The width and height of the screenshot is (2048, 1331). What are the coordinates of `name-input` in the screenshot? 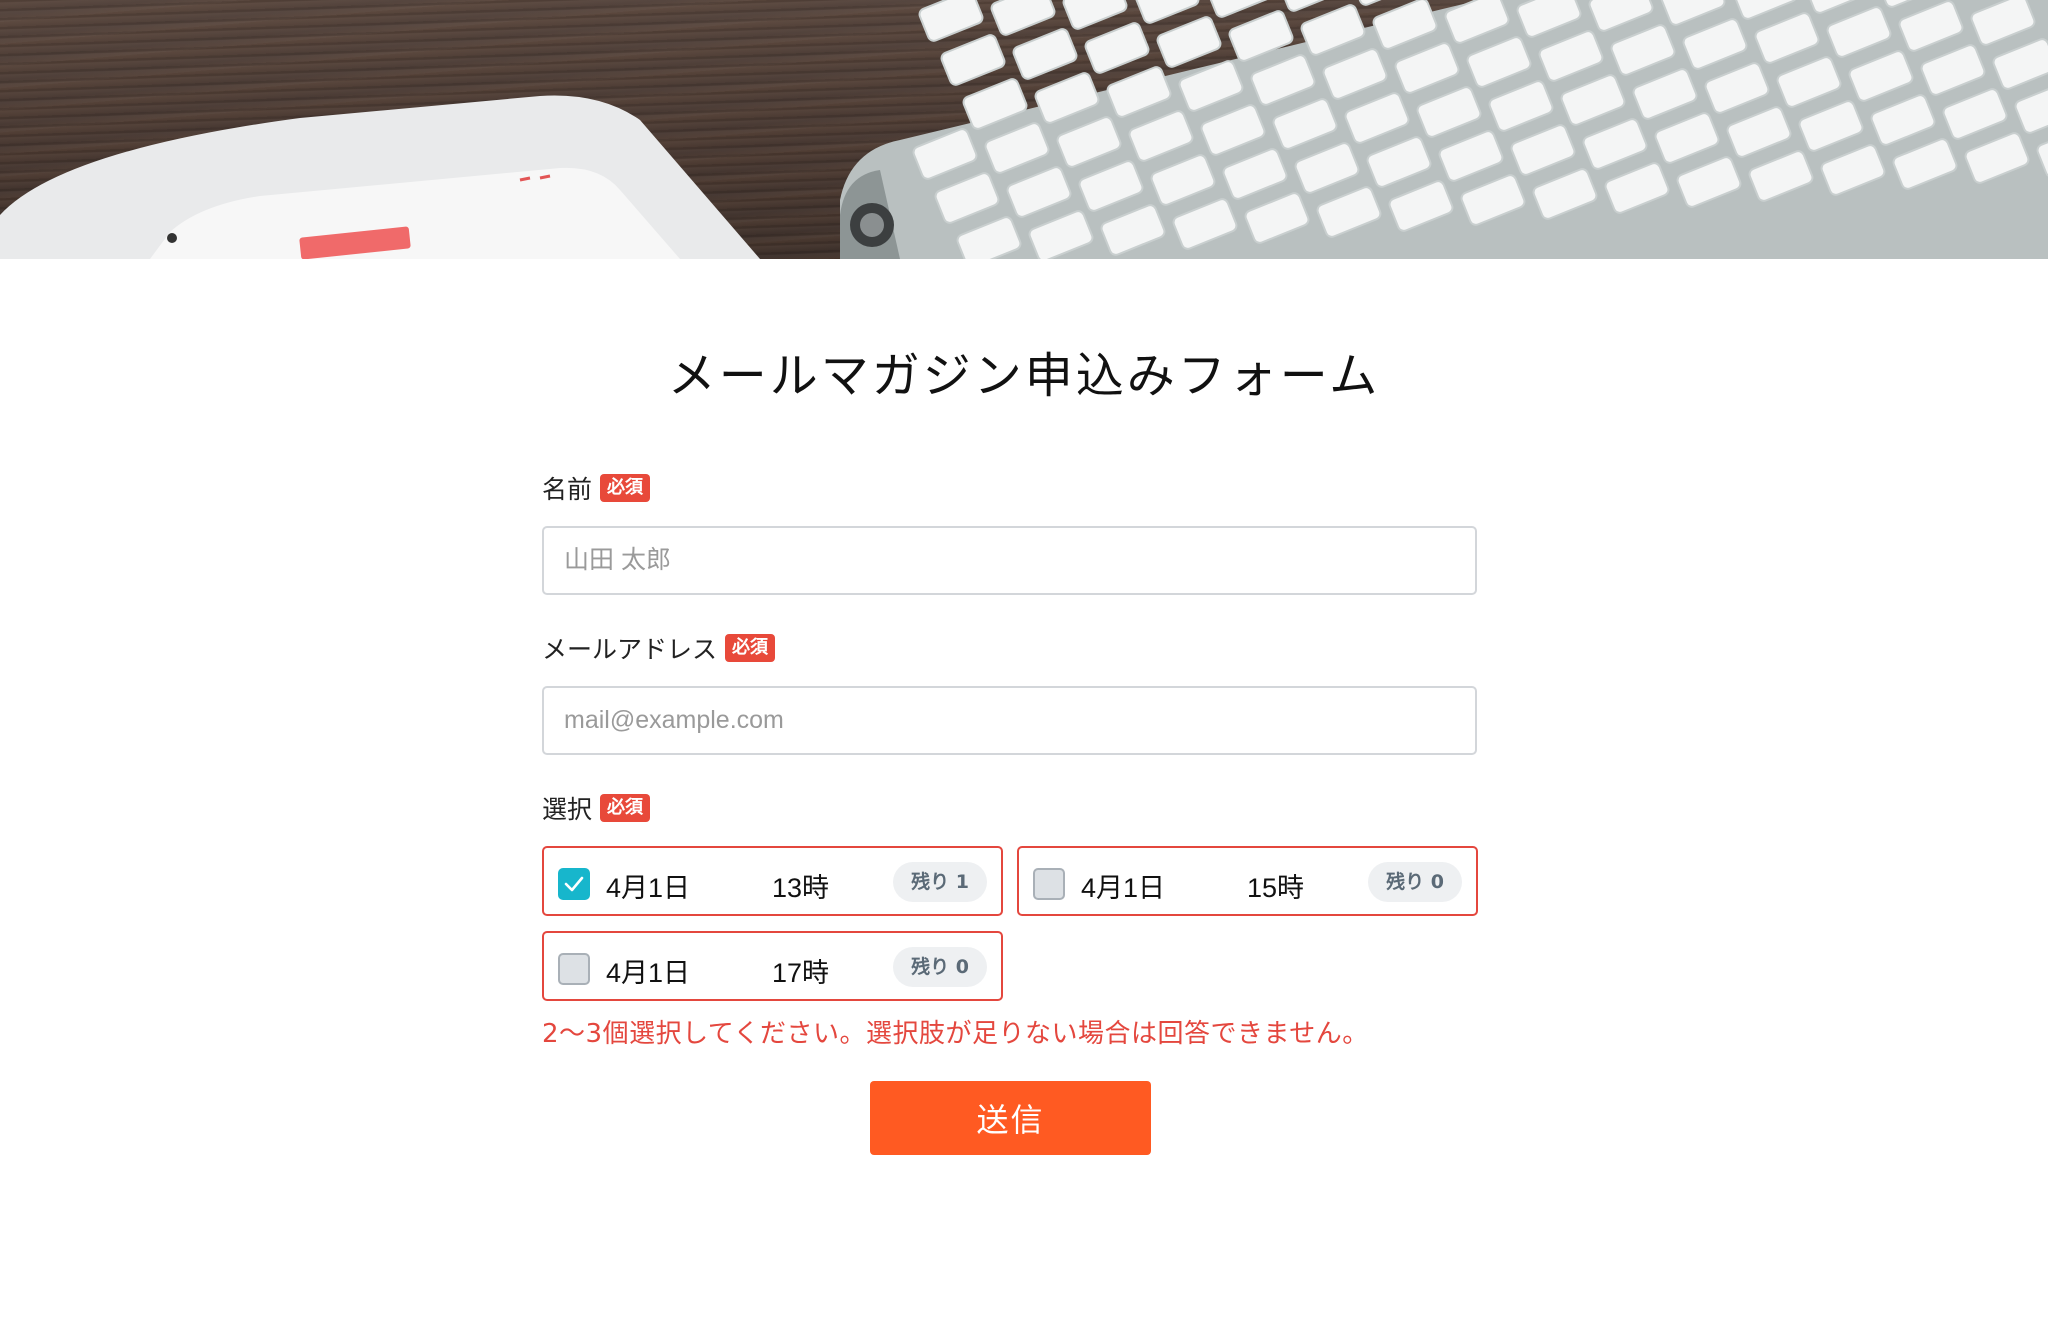 It's located at (1009, 560).